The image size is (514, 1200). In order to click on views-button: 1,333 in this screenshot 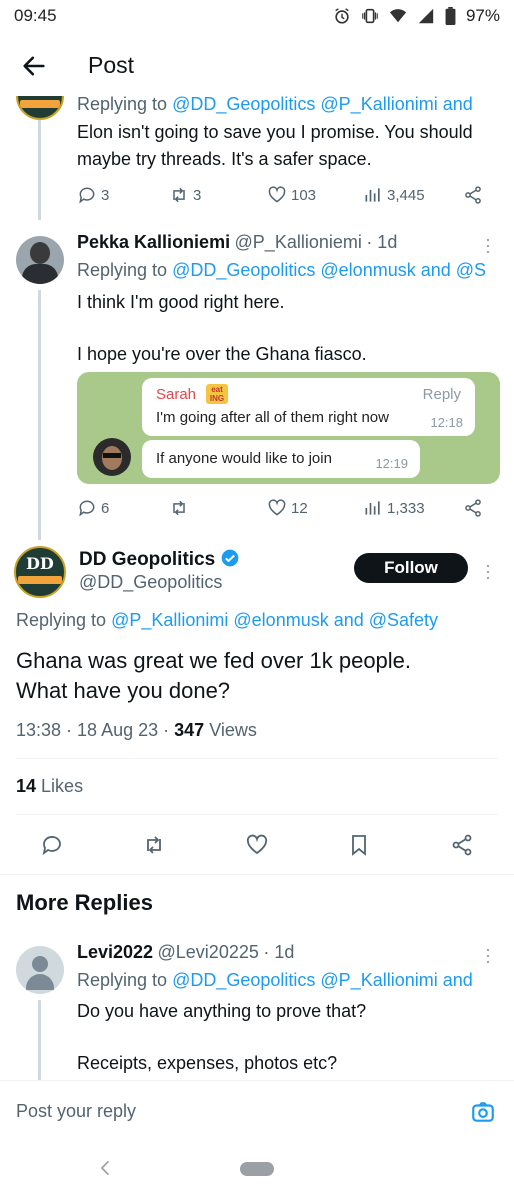, I will do `click(413, 508)`.